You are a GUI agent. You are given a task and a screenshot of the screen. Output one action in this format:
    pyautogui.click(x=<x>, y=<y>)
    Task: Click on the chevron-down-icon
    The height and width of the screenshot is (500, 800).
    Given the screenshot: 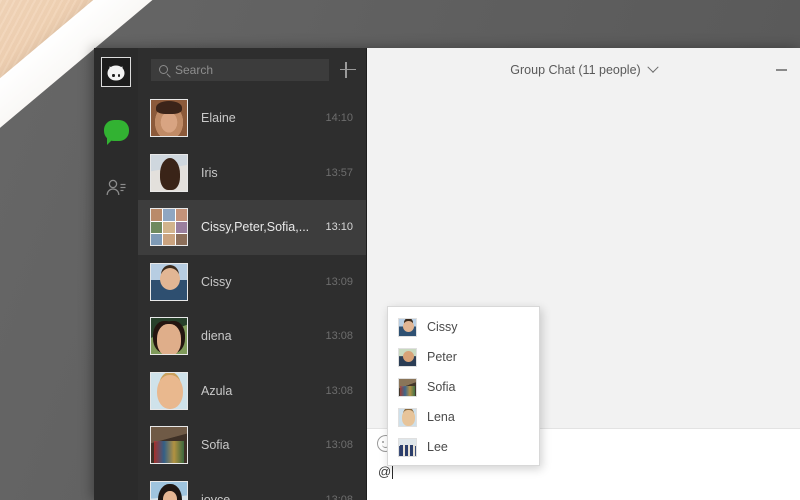 What is the action you would take?
    pyautogui.click(x=653, y=67)
    